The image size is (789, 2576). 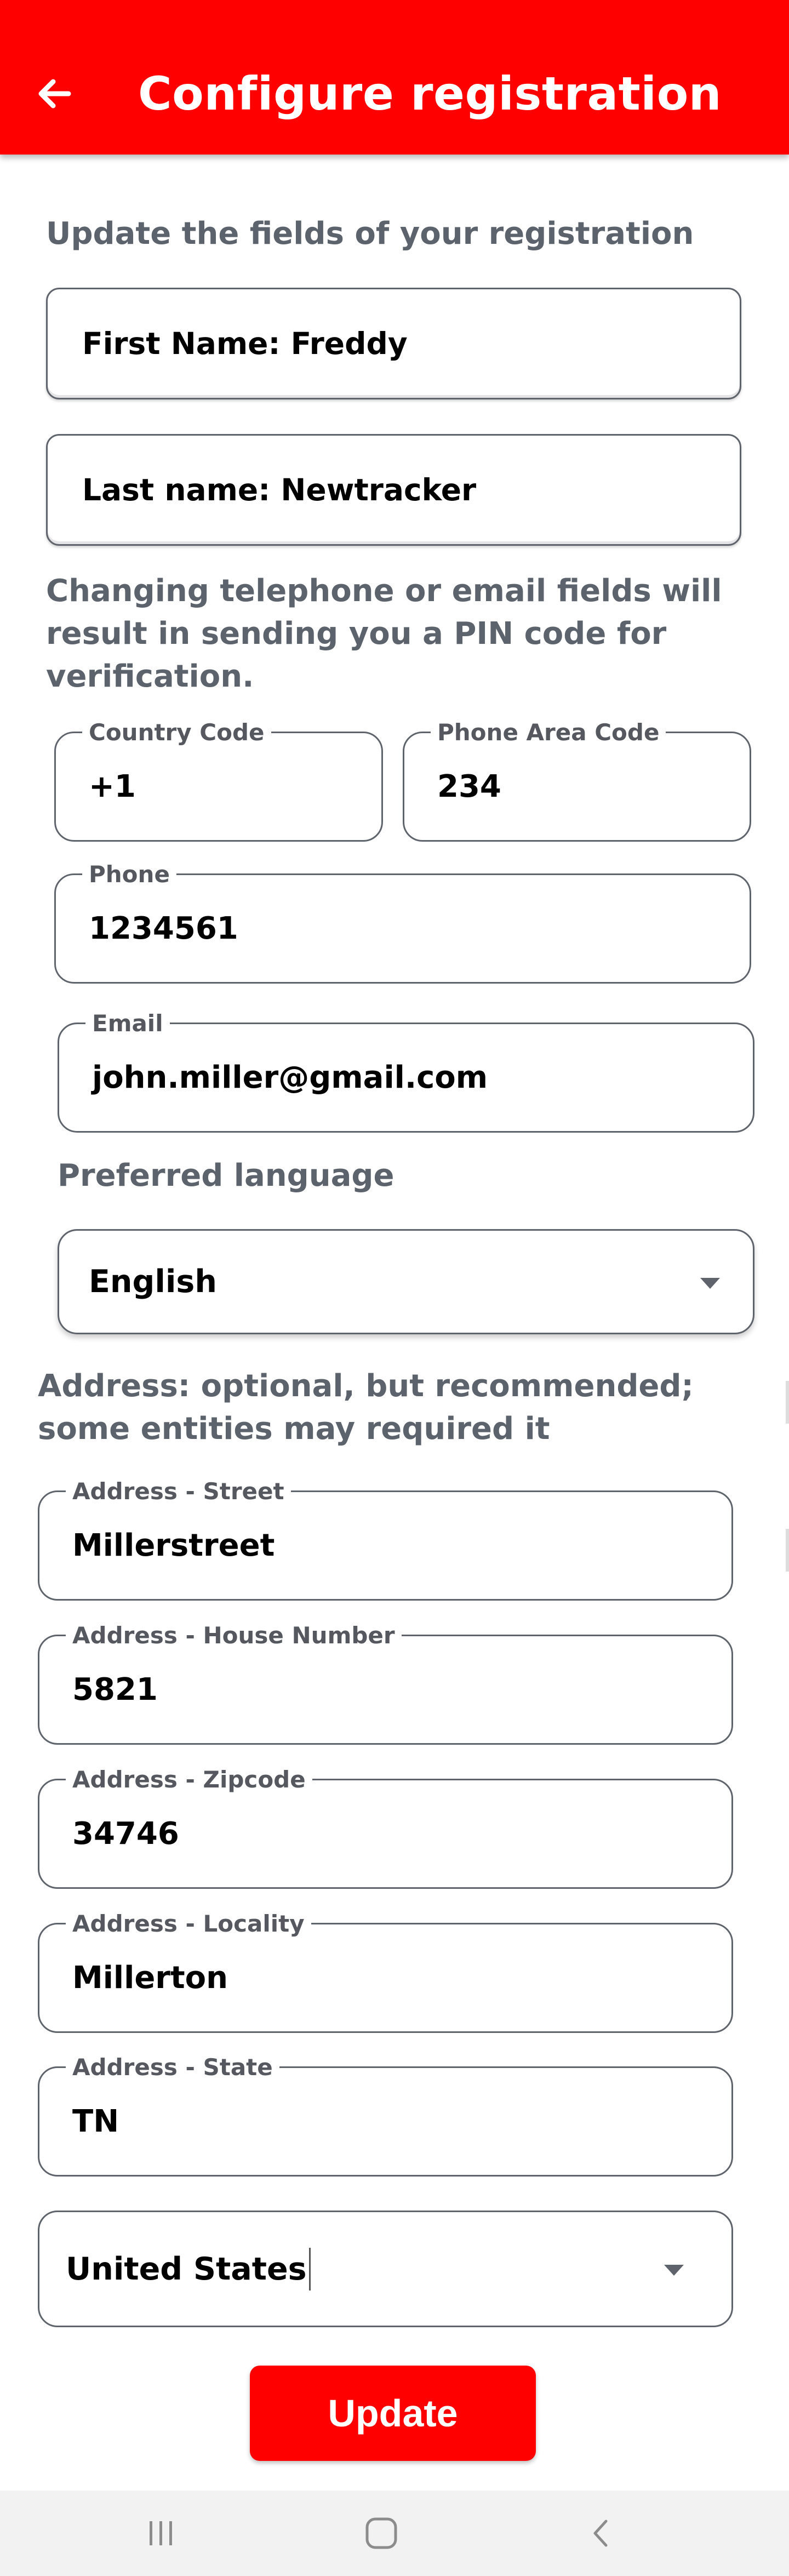 I want to click on home-button, so click(x=382, y=2533).